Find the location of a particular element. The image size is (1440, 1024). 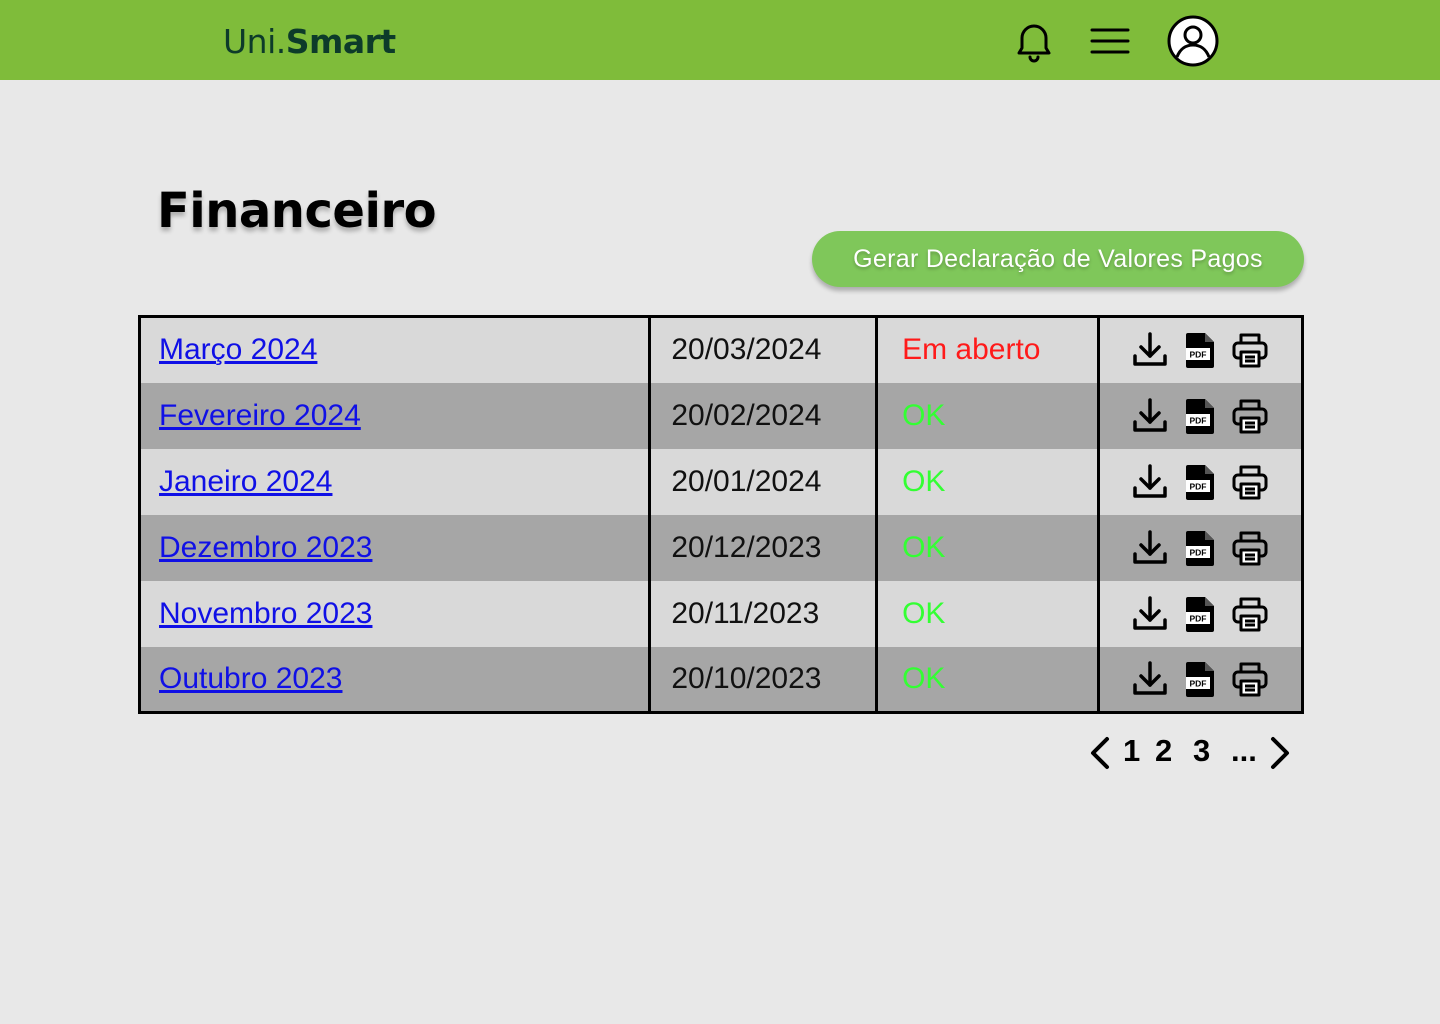

user-profile-icon is located at coordinates (1193, 41).